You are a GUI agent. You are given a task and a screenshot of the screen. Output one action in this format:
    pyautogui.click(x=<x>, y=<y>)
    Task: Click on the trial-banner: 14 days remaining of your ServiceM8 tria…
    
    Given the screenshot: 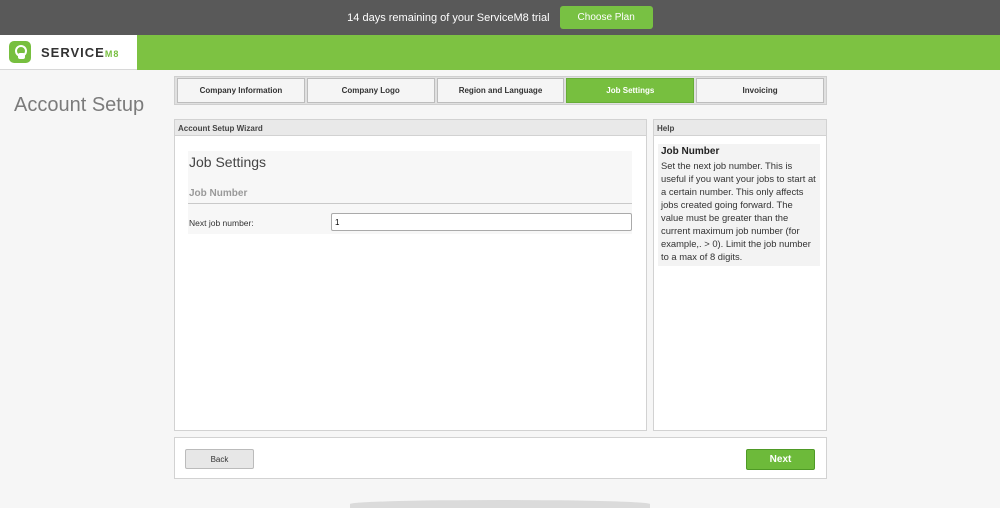 What is the action you would take?
    pyautogui.click(x=500, y=17)
    